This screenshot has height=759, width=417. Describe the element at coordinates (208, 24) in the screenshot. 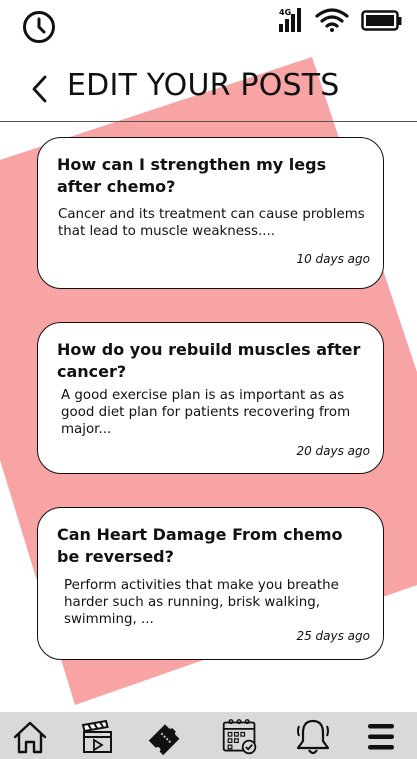

I see `status-bar: 4G` at that location.